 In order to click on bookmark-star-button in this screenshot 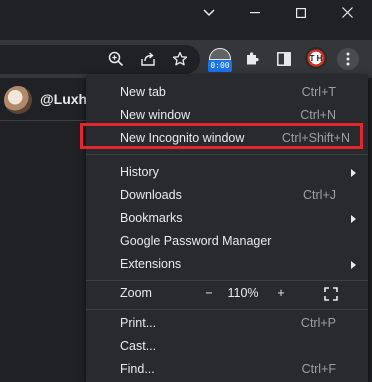, I will do `click(180, 59)`.